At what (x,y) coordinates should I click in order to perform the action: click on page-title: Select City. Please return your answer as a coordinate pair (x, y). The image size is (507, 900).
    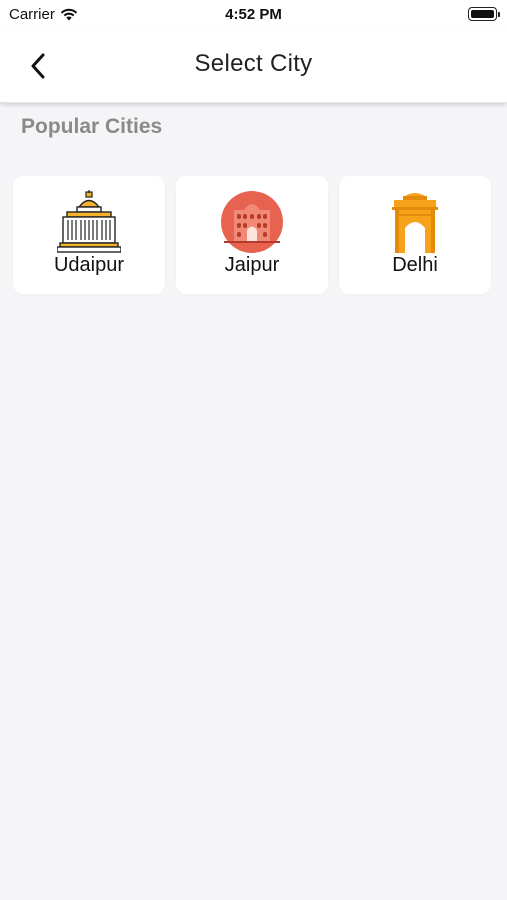
    Looking at the image, I should click on (253, 63).